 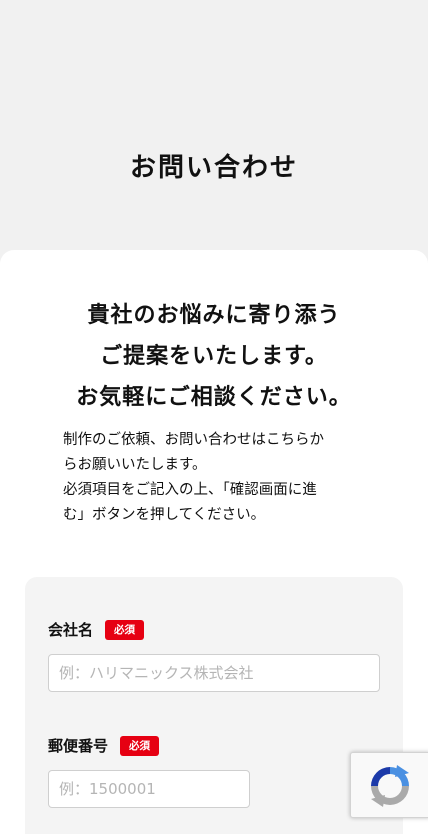 What do you see at coordinates (214, 673) in the screenshot?
I see `company-name-input` at bounding box center [214, 673].